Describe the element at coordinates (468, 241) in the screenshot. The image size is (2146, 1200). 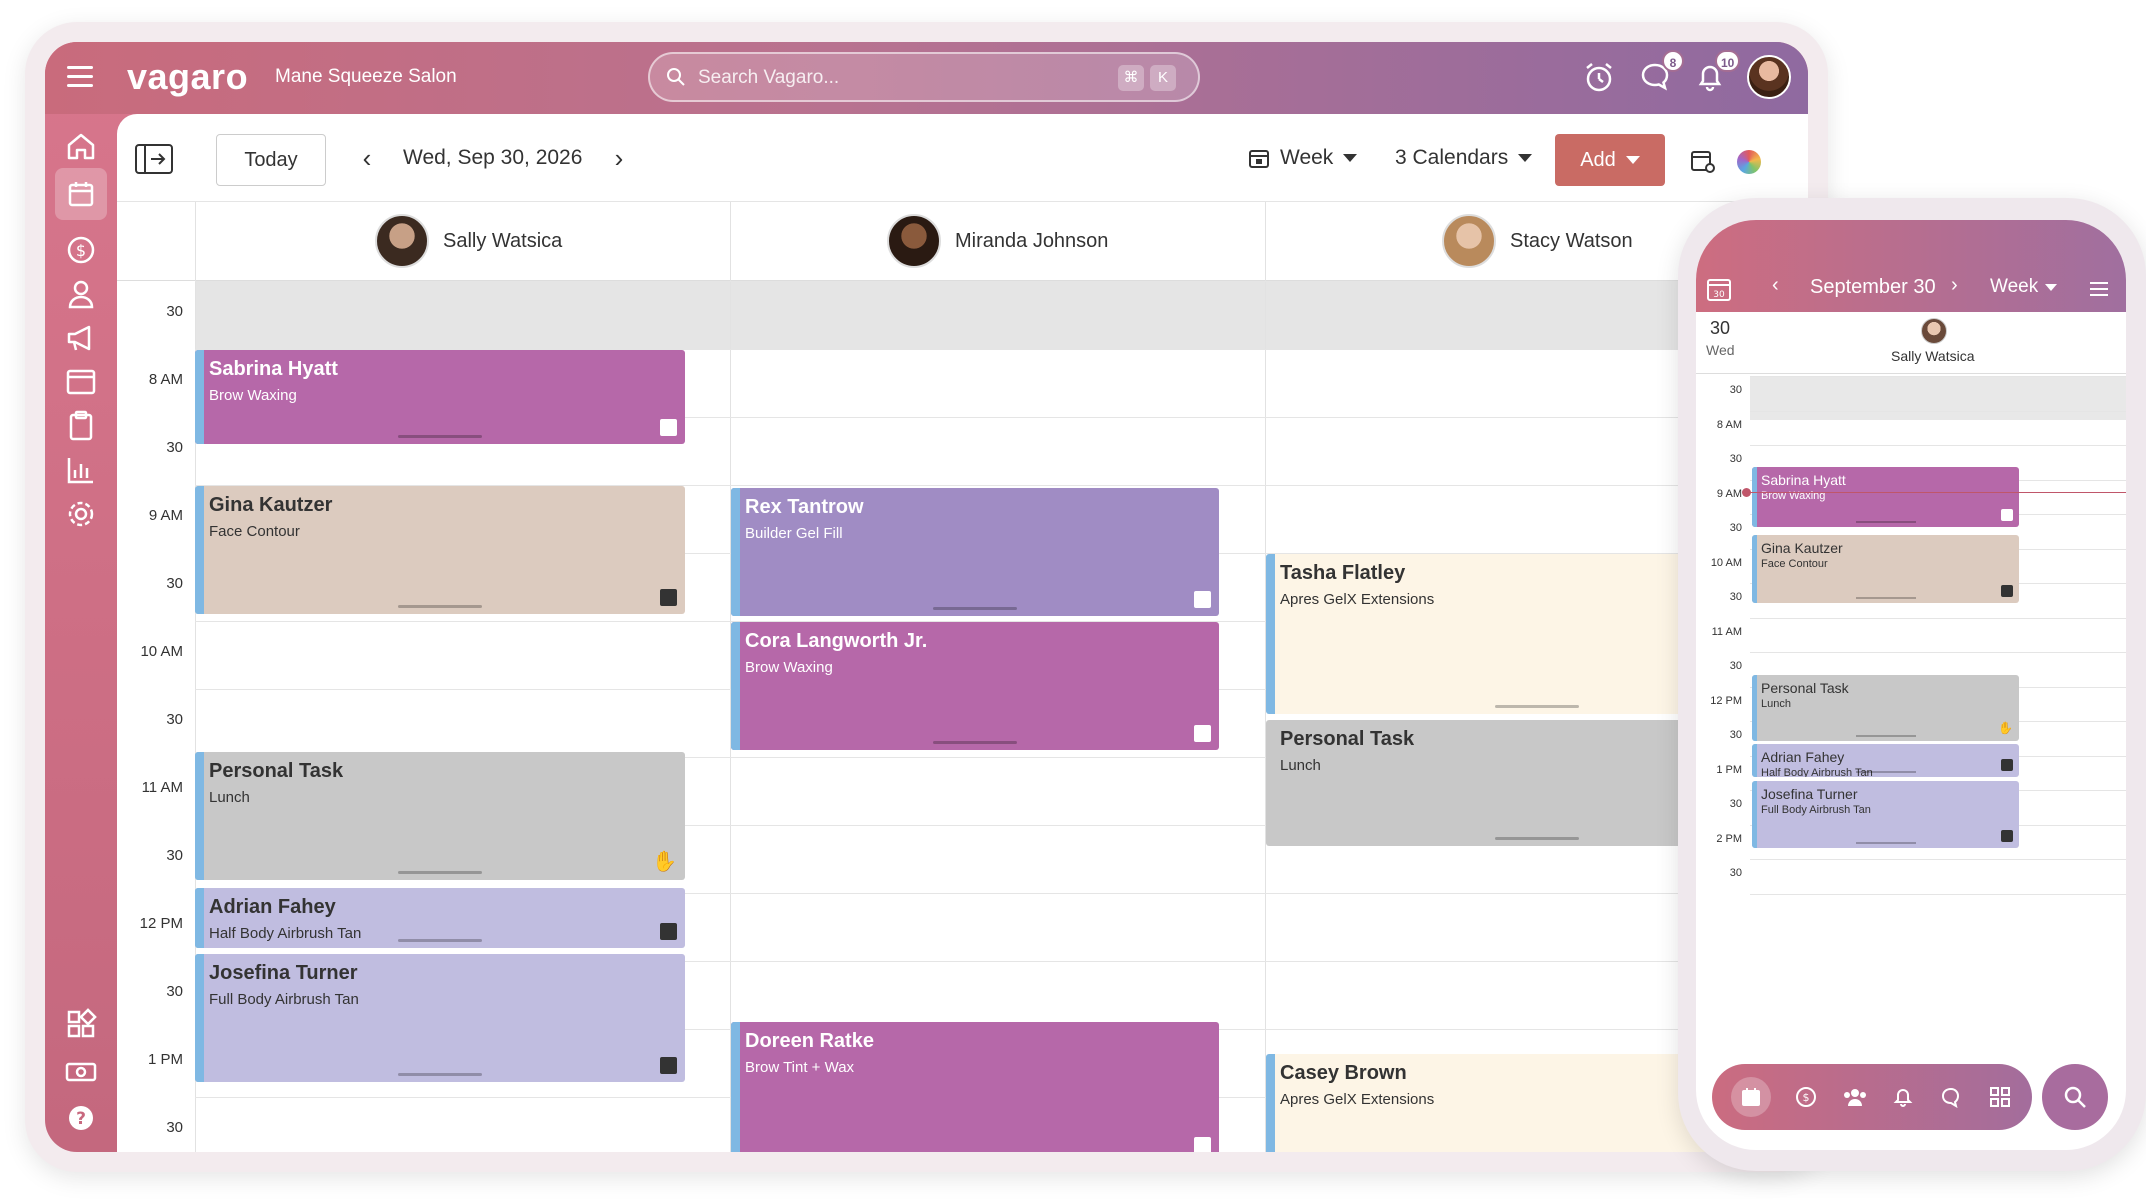
I see `staff-header-sally: Sally Watsica` at that location.